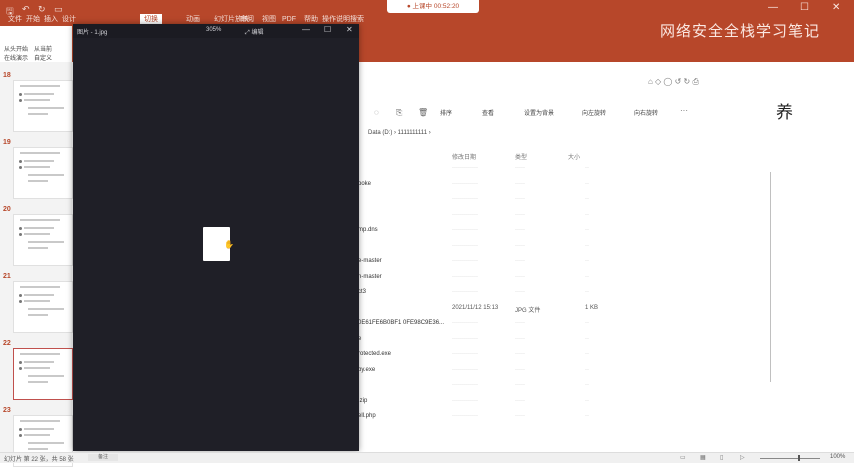 Image resolution: width=854 pixels, height=467 pixels. What do you see at coordinates (740, 31) in the screenshot?
I see `document-title: 网络安全全栈学习笔记` at bounding box center [740, 31].